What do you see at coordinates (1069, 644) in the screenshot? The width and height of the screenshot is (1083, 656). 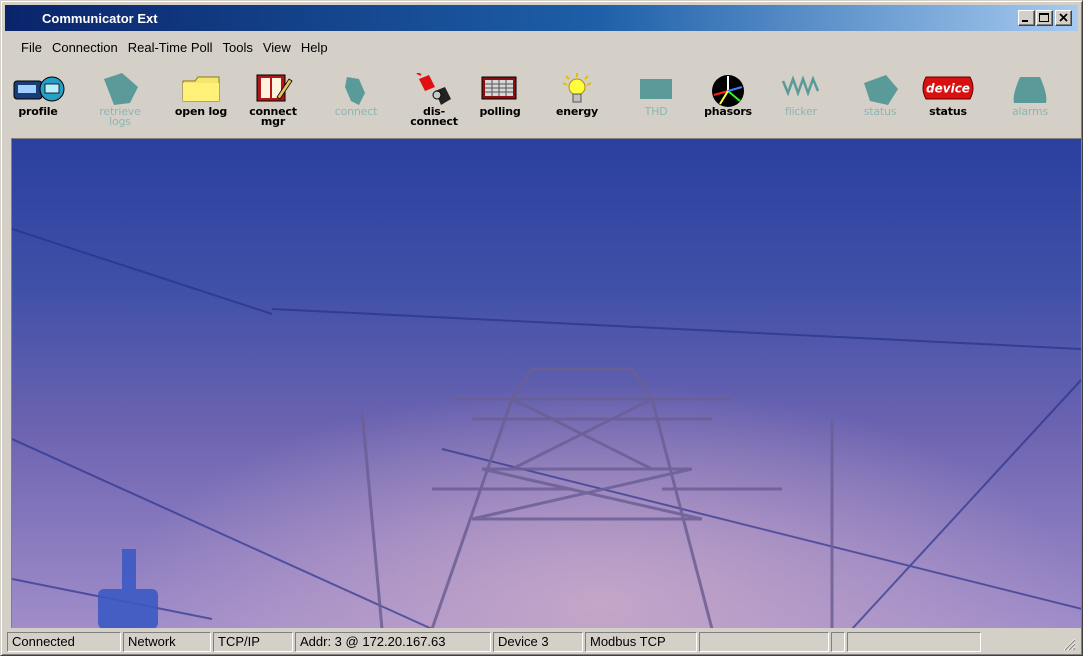 I see `resize-grip-icon` at bounding box center [1069, 644].